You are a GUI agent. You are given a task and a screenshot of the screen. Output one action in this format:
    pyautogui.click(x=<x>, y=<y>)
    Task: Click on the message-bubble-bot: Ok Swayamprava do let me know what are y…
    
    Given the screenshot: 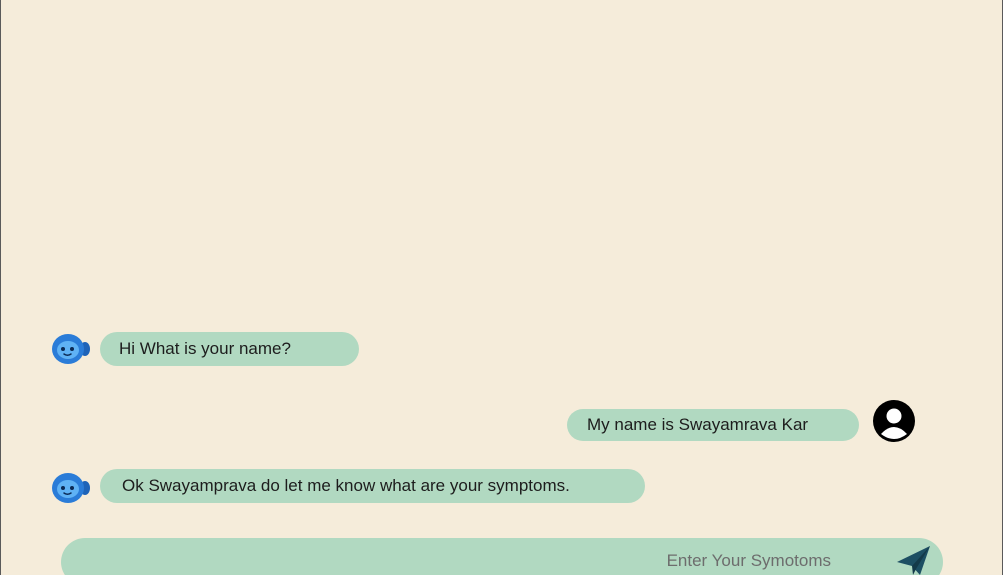 What is the action you would take?
    pyautogui.click(x=372, y=486)
    